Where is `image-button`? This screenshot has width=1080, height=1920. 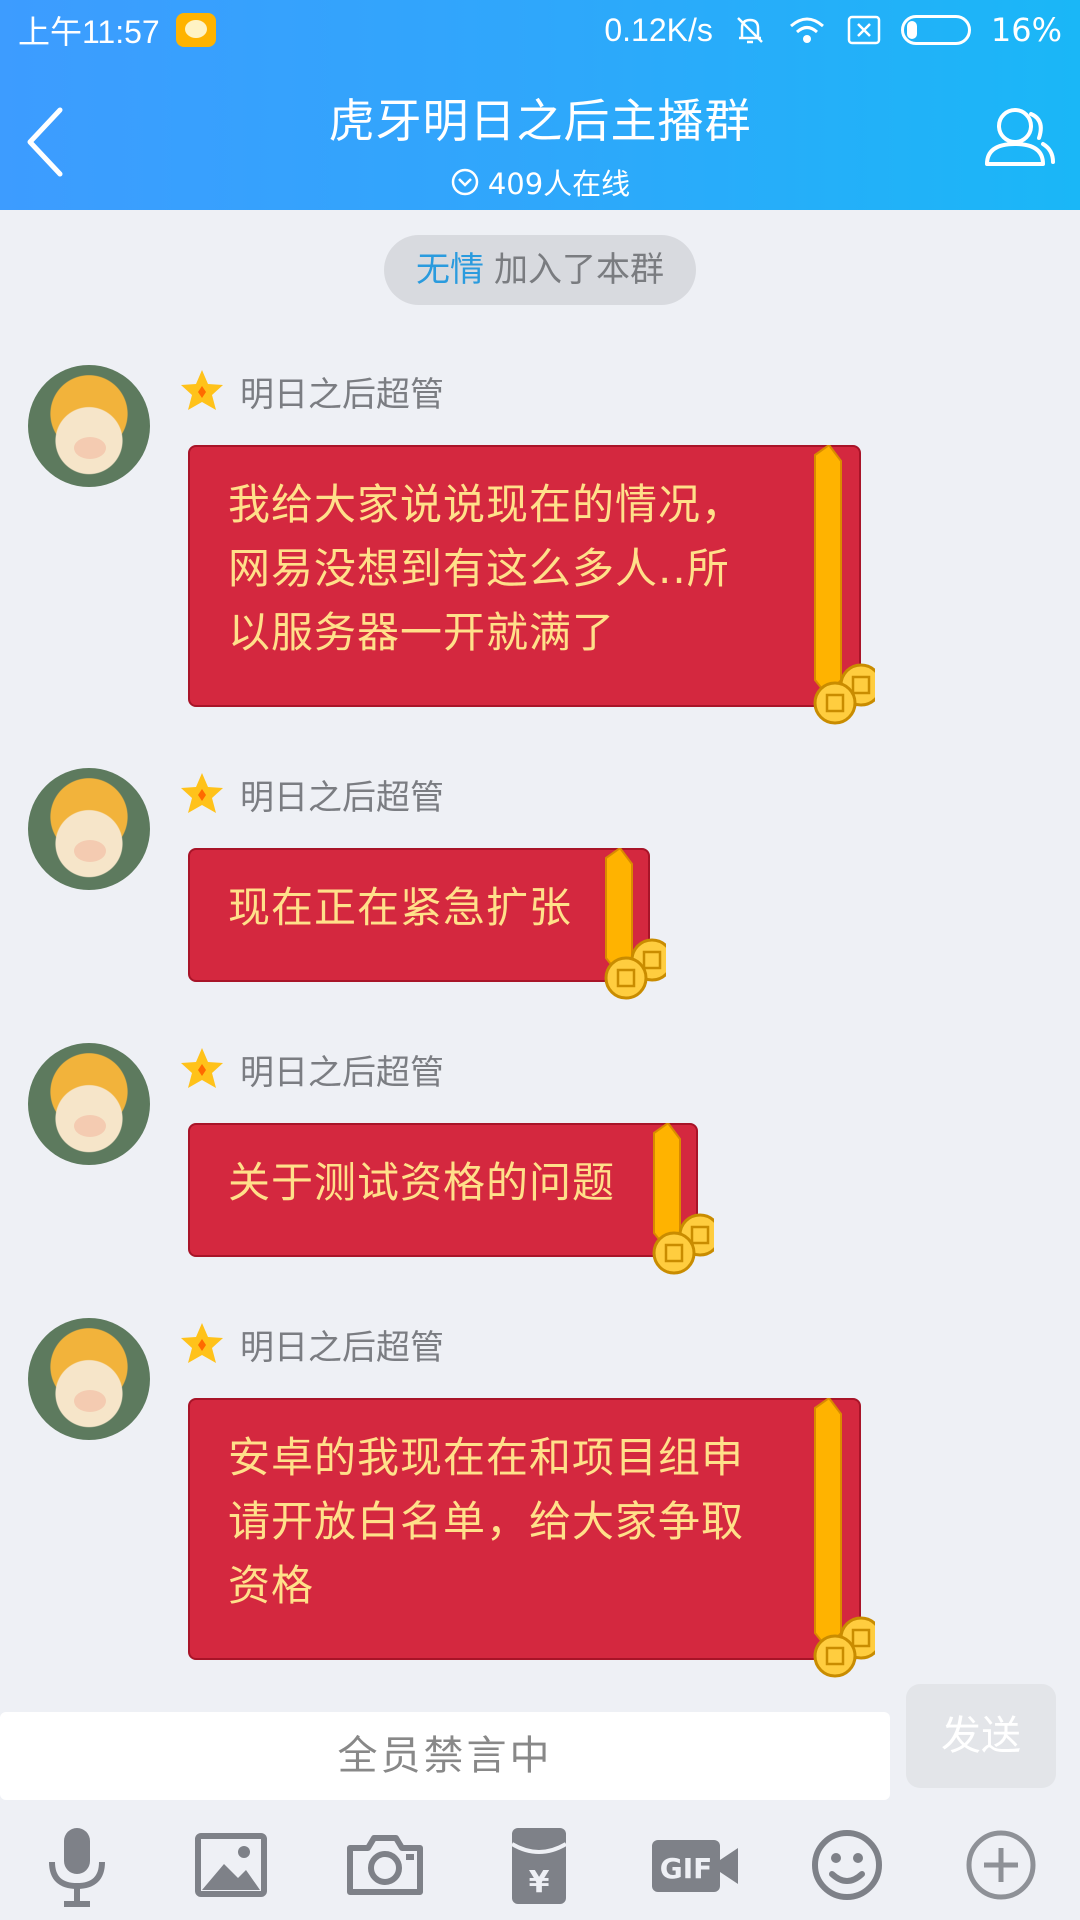
image-button is located at coordinates (231, 1865).